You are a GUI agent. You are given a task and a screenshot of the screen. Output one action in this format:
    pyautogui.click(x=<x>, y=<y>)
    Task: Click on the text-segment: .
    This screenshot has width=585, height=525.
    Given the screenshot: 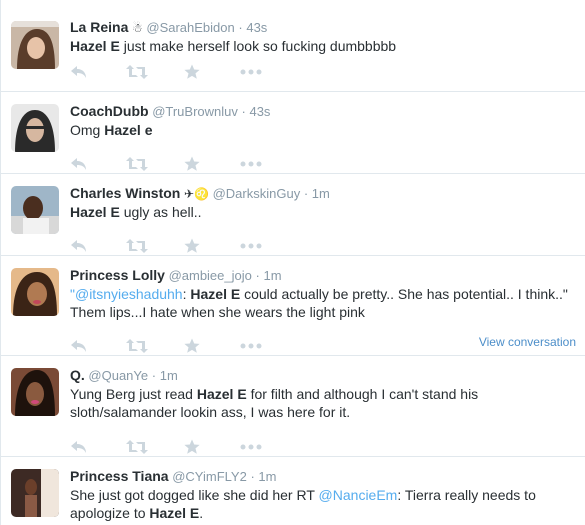 What is the action you would take?
    pyautogui.click(x=201, y=513)
    